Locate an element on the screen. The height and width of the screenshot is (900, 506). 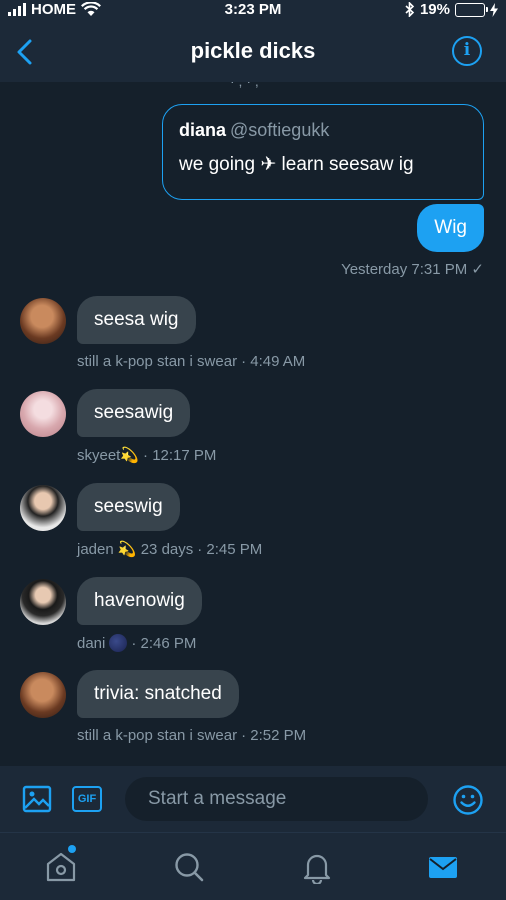
home-notification-dot is located at coordinates (72, 849).